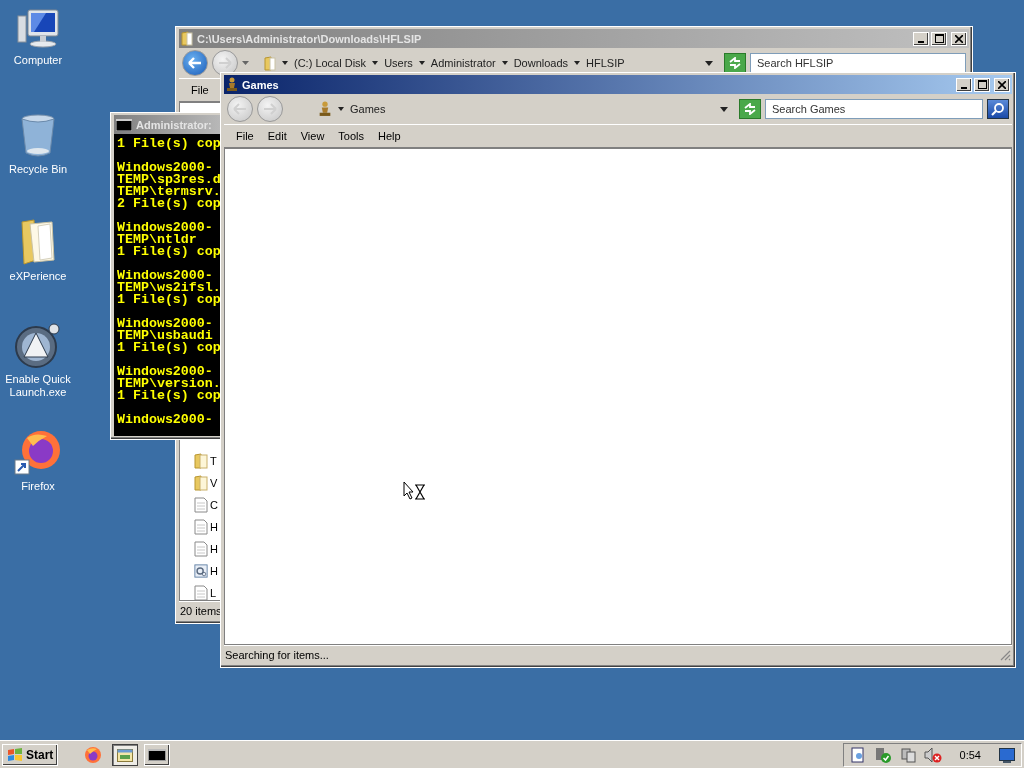 The image size is (1024, 768). What do you see at coordinates (368, 109) in the screenshot?
I see `breadcrumb-item: Games` at bounding box center [368, 109].